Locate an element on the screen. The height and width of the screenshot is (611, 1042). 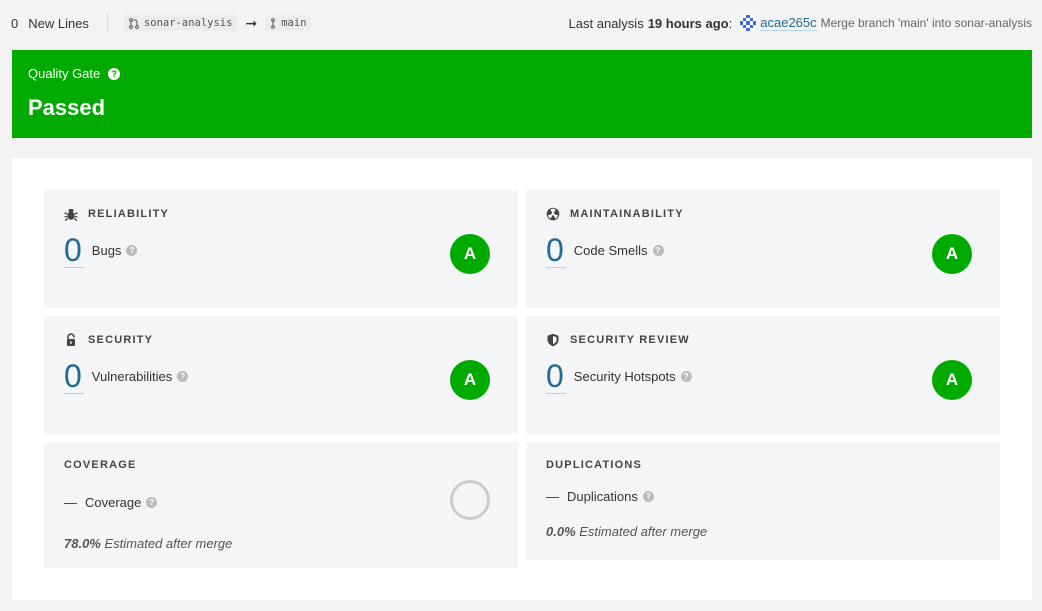
coverage-metric: — Coverage ? is located at coordinates (281, 502).